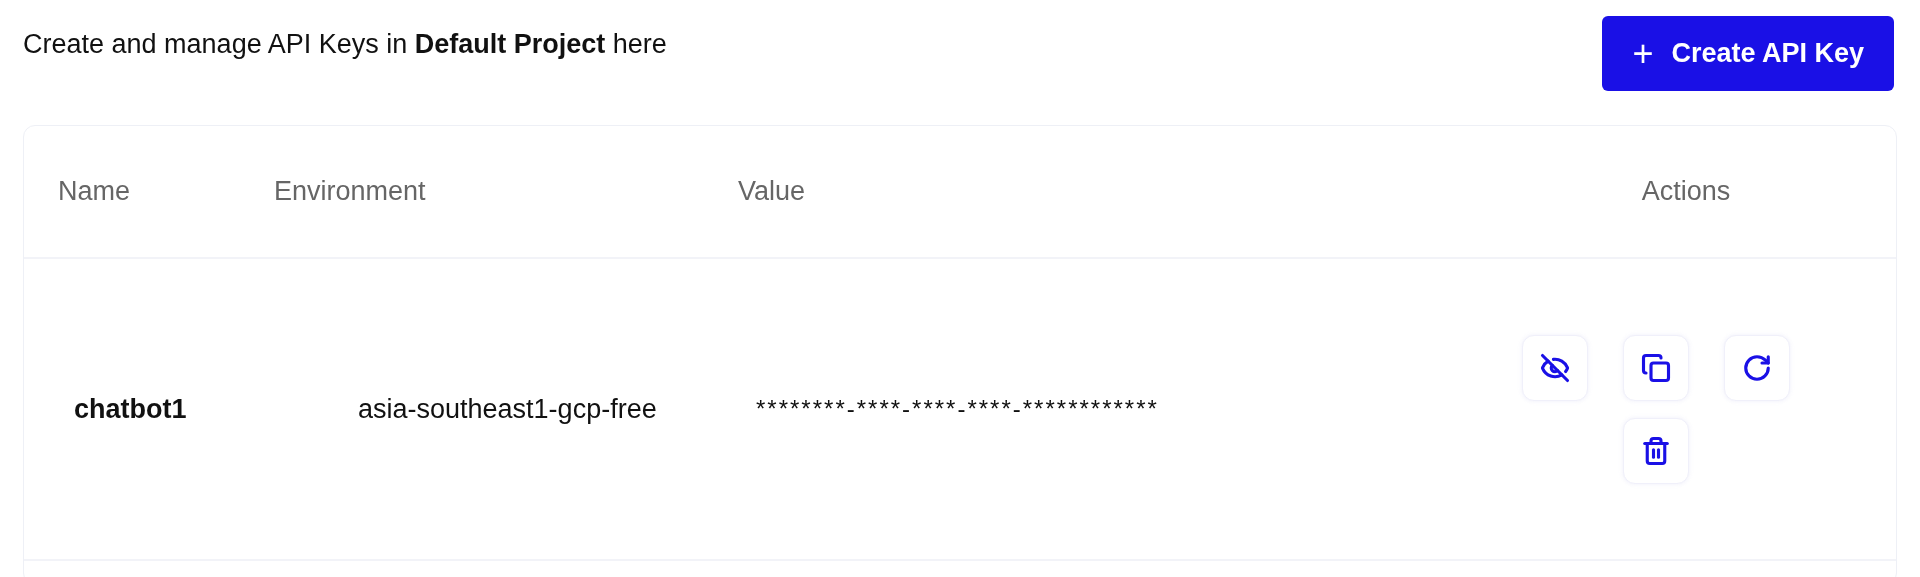 The height and width of the screenshot is (577, 1920). I want to click on trash-icon, so click(1656, 450).